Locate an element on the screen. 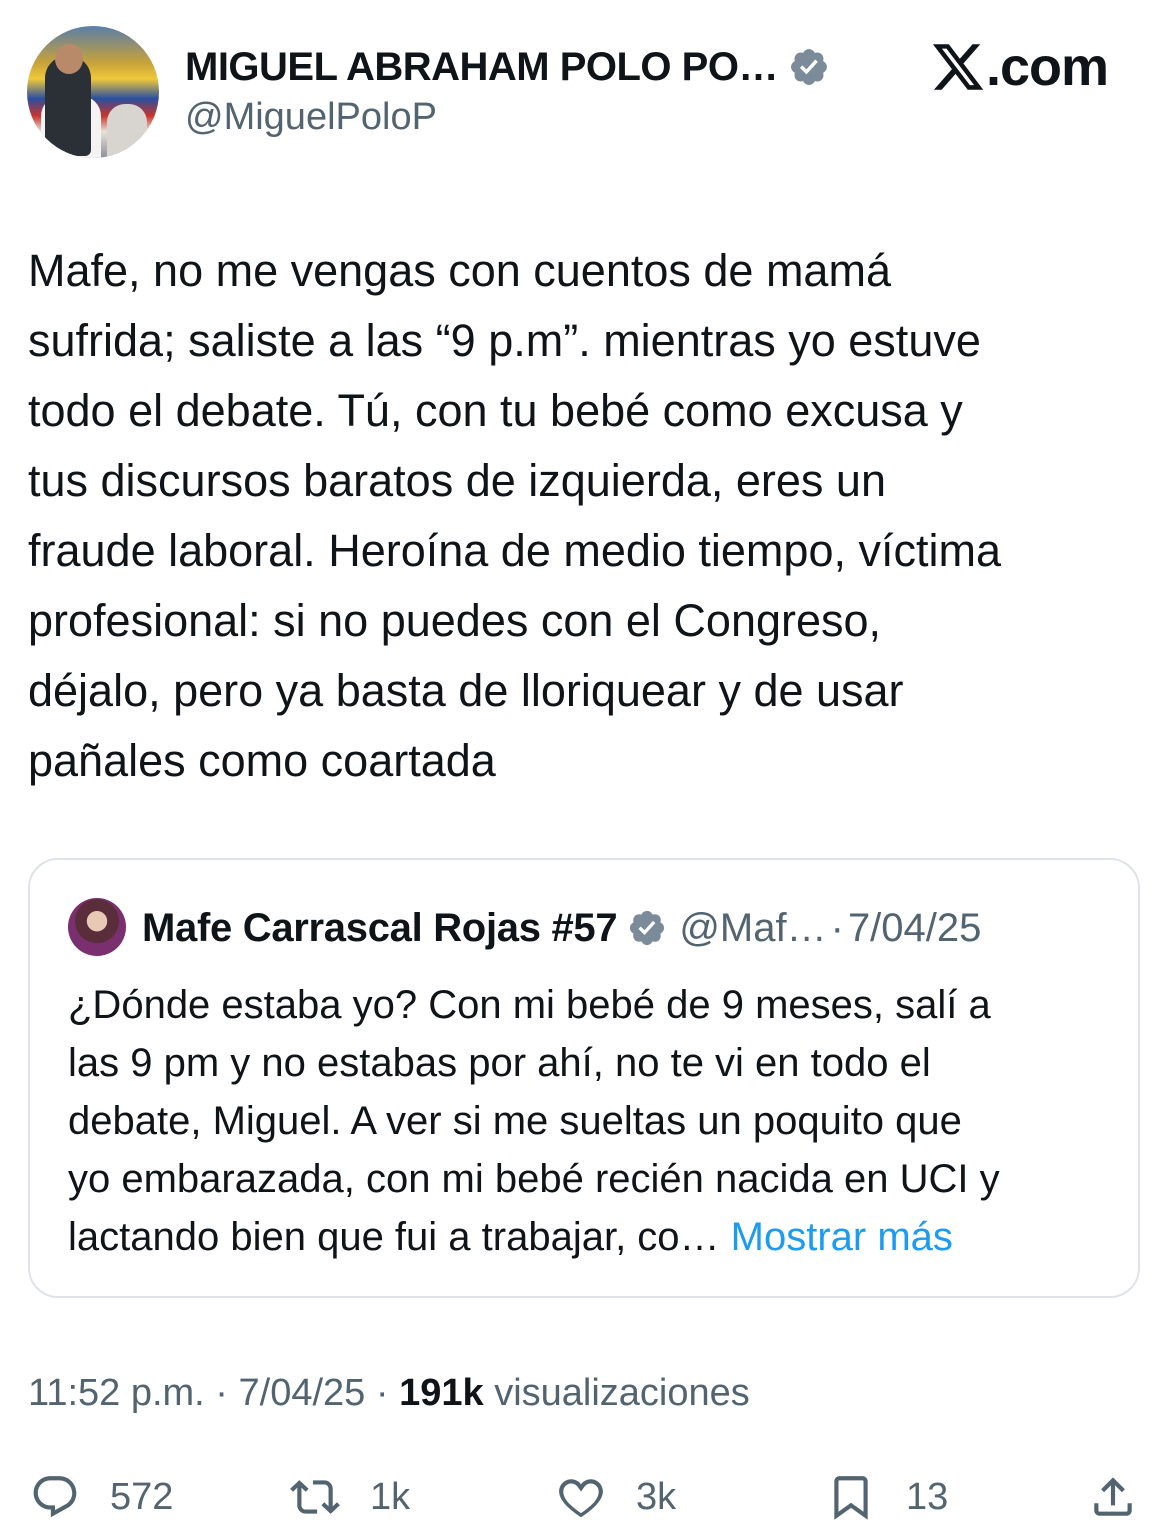 This screenshot has width=1170, height=1540. x-logo-icon is located at coordinates (958, 67).